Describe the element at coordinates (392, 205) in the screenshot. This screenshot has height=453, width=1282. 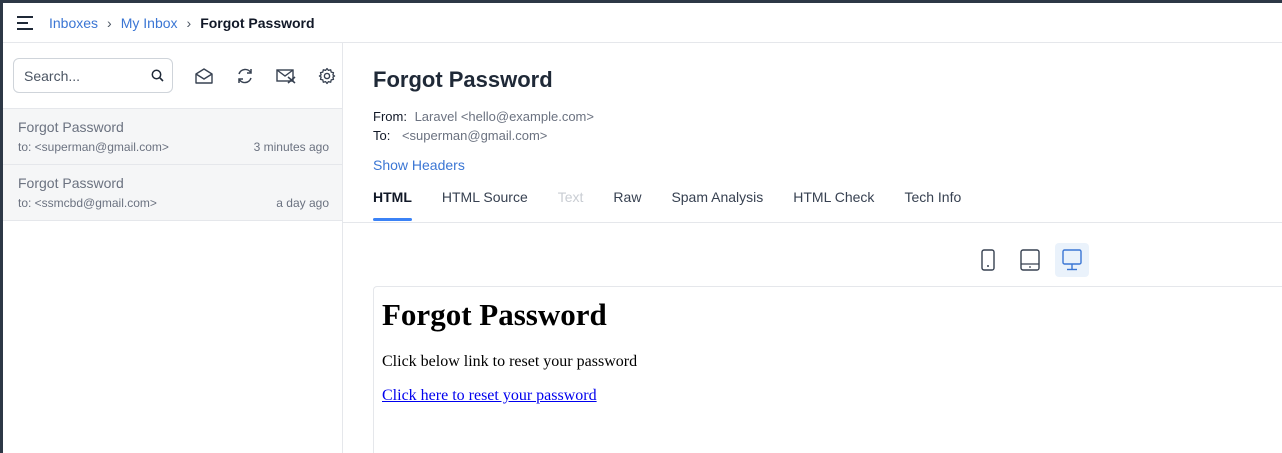
I see `tab-html: HTML` at that location.